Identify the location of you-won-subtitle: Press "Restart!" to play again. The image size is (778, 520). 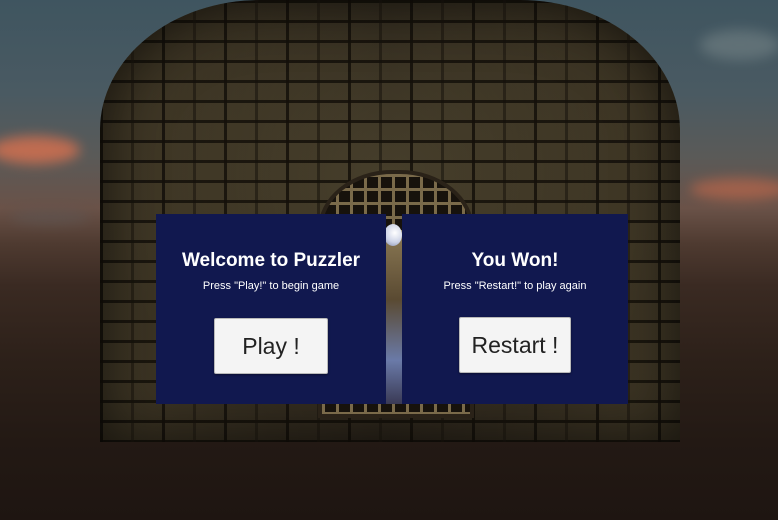
(515, 286).